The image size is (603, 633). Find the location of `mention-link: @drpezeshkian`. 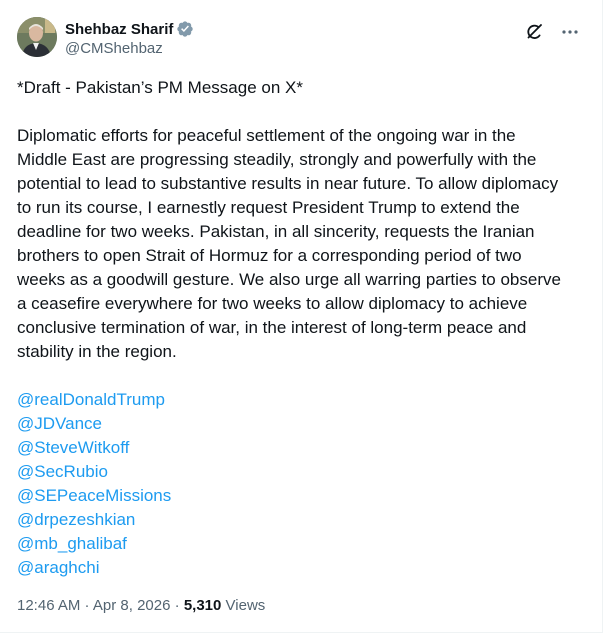

mention-link: @drpezeshkian is located at coordinates (303, 520).